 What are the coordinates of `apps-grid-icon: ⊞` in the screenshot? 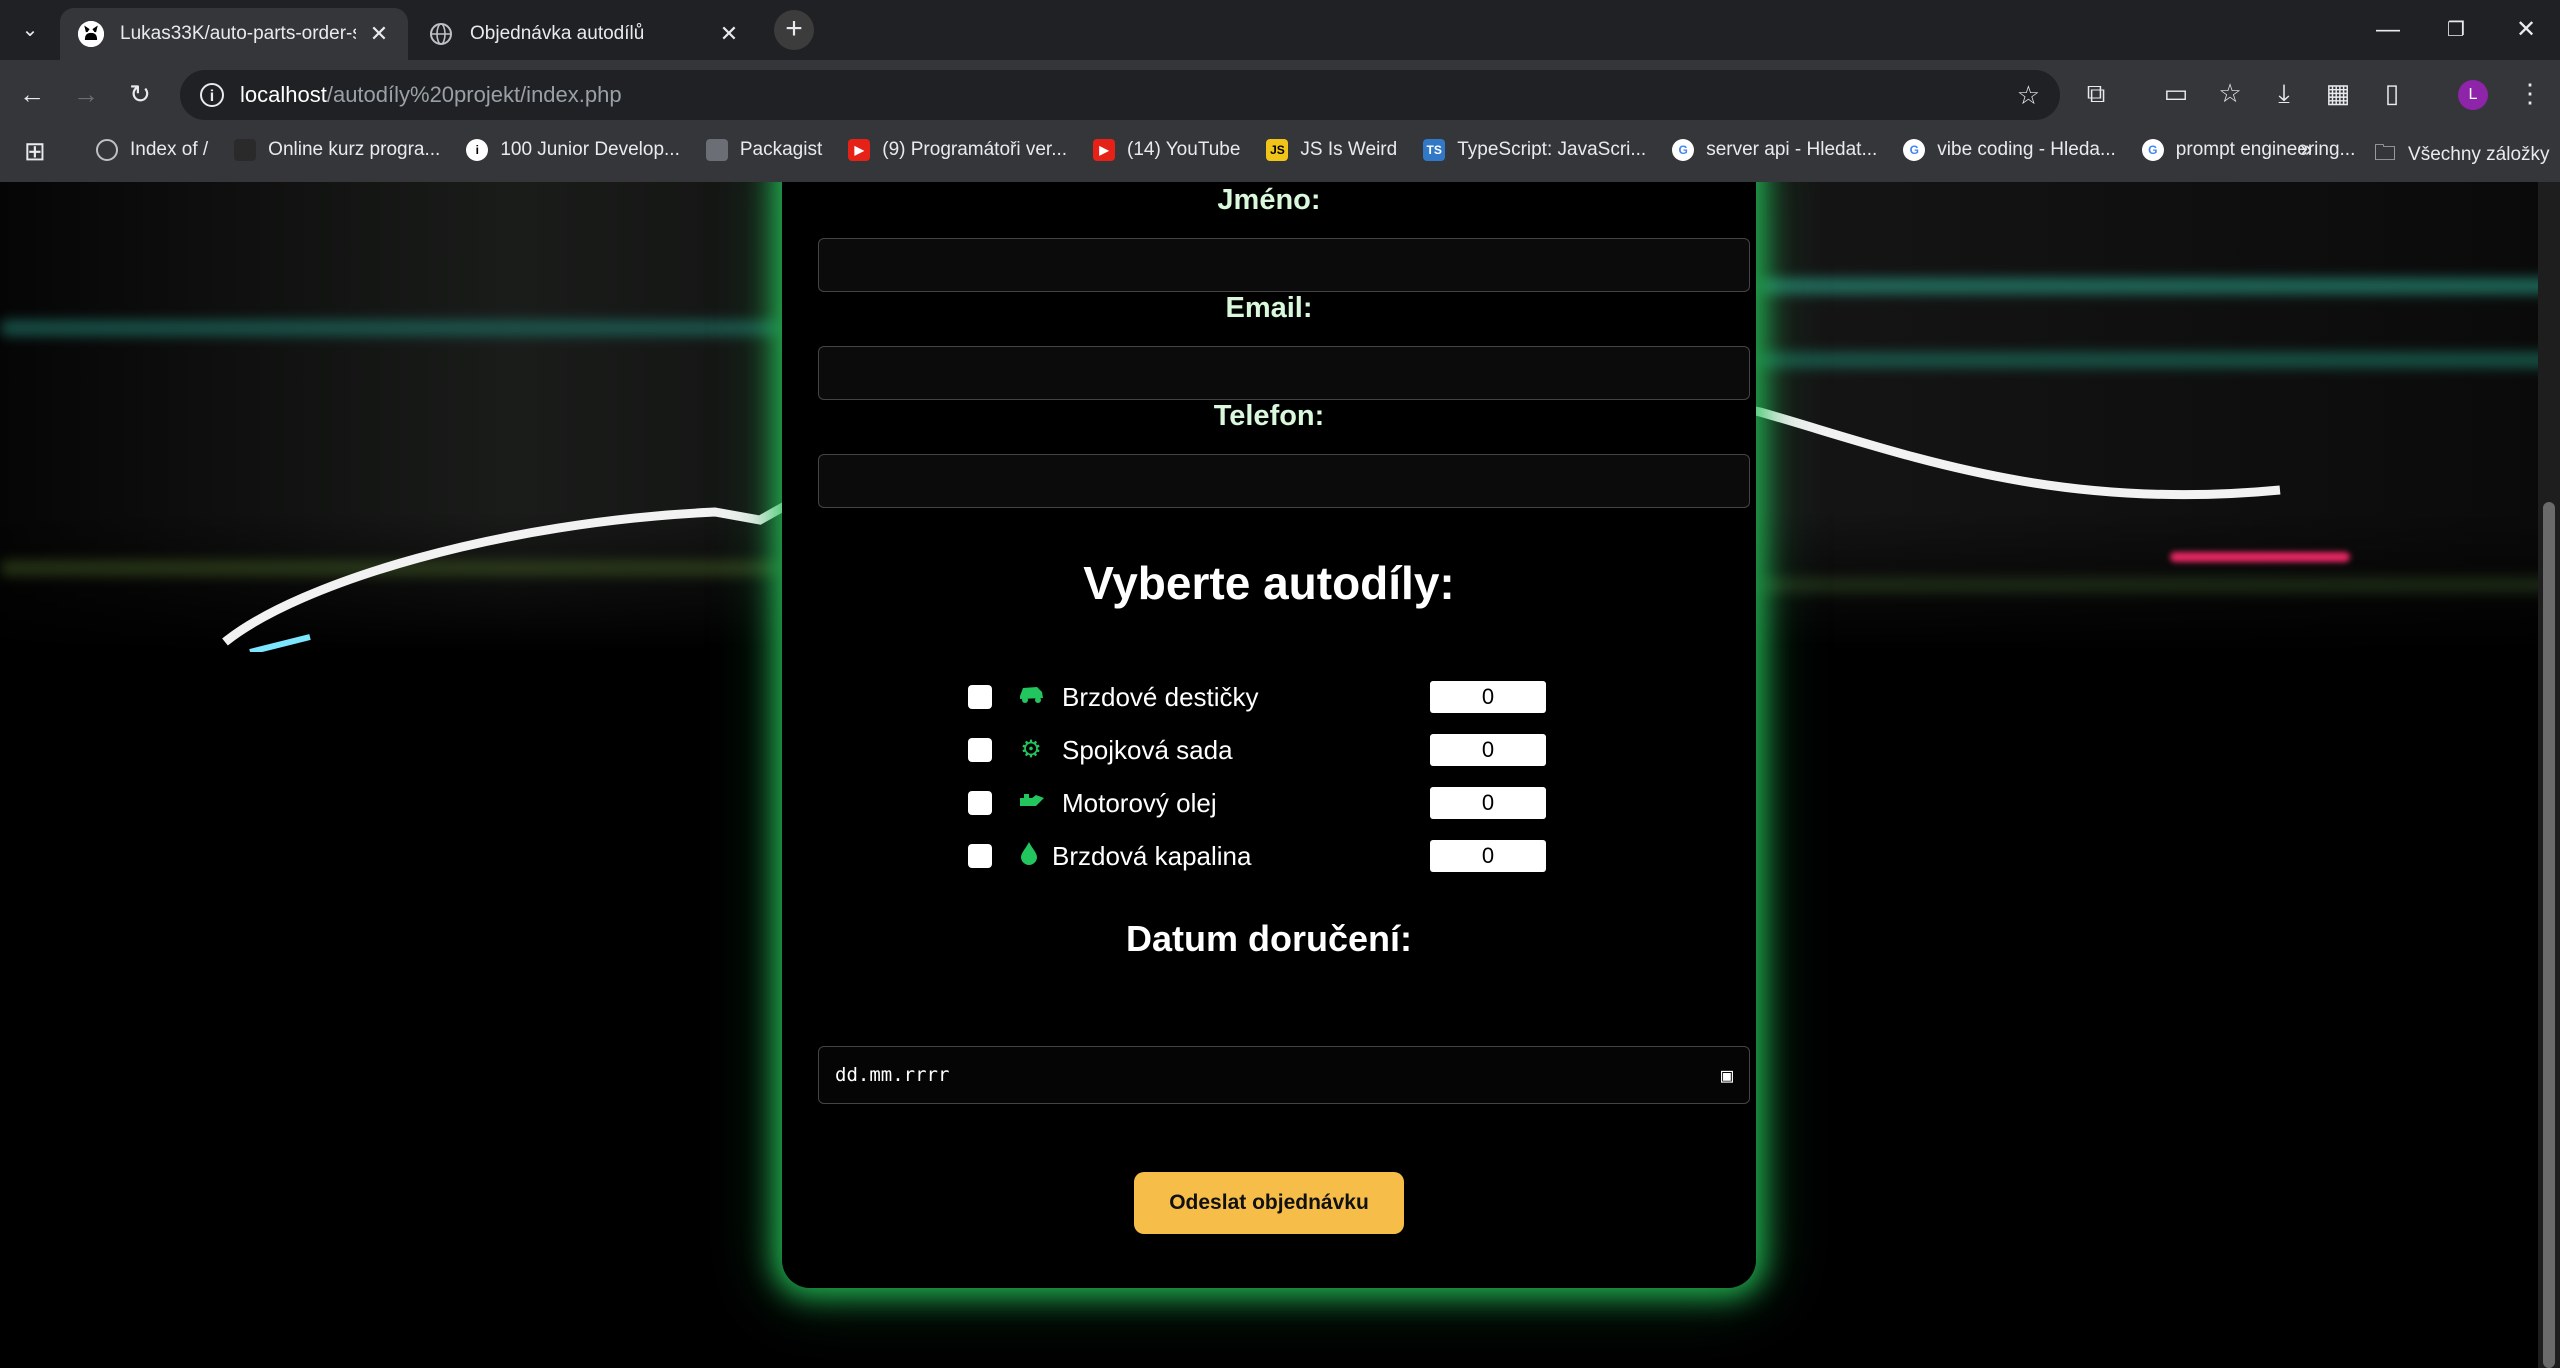 It's located at (35, 151).